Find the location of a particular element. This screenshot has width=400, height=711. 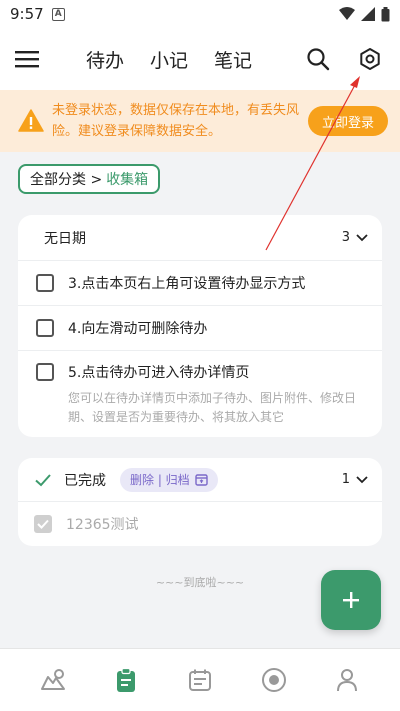

completed-title: 已完成 is located at coordinates (85, 480).